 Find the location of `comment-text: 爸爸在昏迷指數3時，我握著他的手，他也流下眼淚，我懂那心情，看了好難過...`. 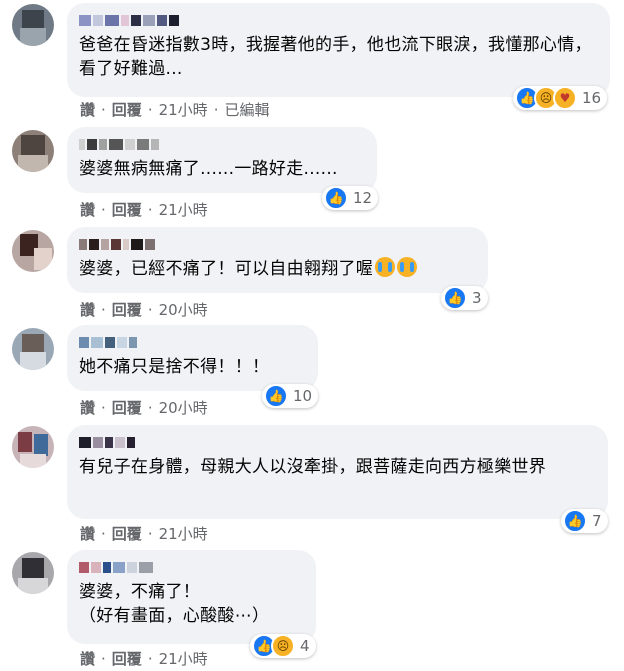

comment-text: 爸爸在昏迷指數3時，我握著他的手，他也流下眼淚，我懂那心情，看了好難過... is located at coordinates (335, 57).